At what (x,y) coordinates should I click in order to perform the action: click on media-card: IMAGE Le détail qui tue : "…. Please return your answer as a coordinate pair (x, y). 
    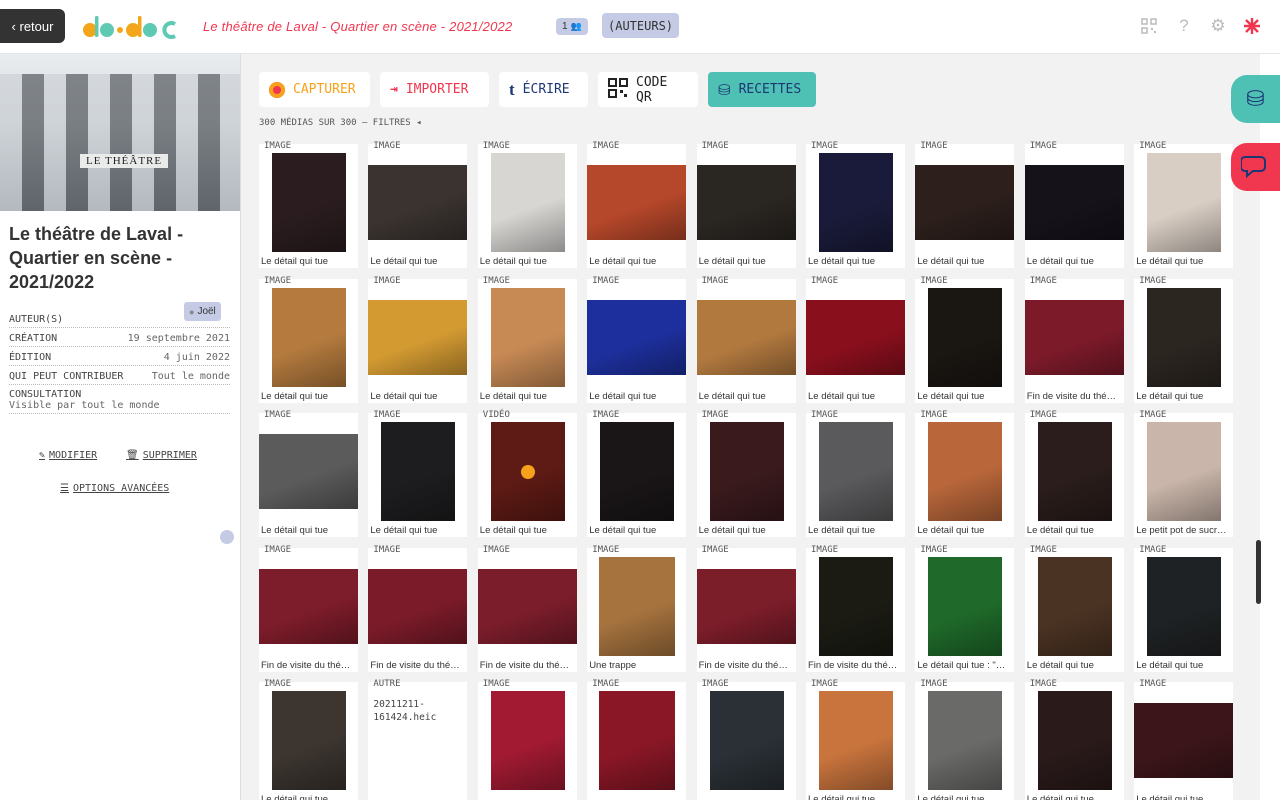
    Looking at the image, I should click on (965, 608).